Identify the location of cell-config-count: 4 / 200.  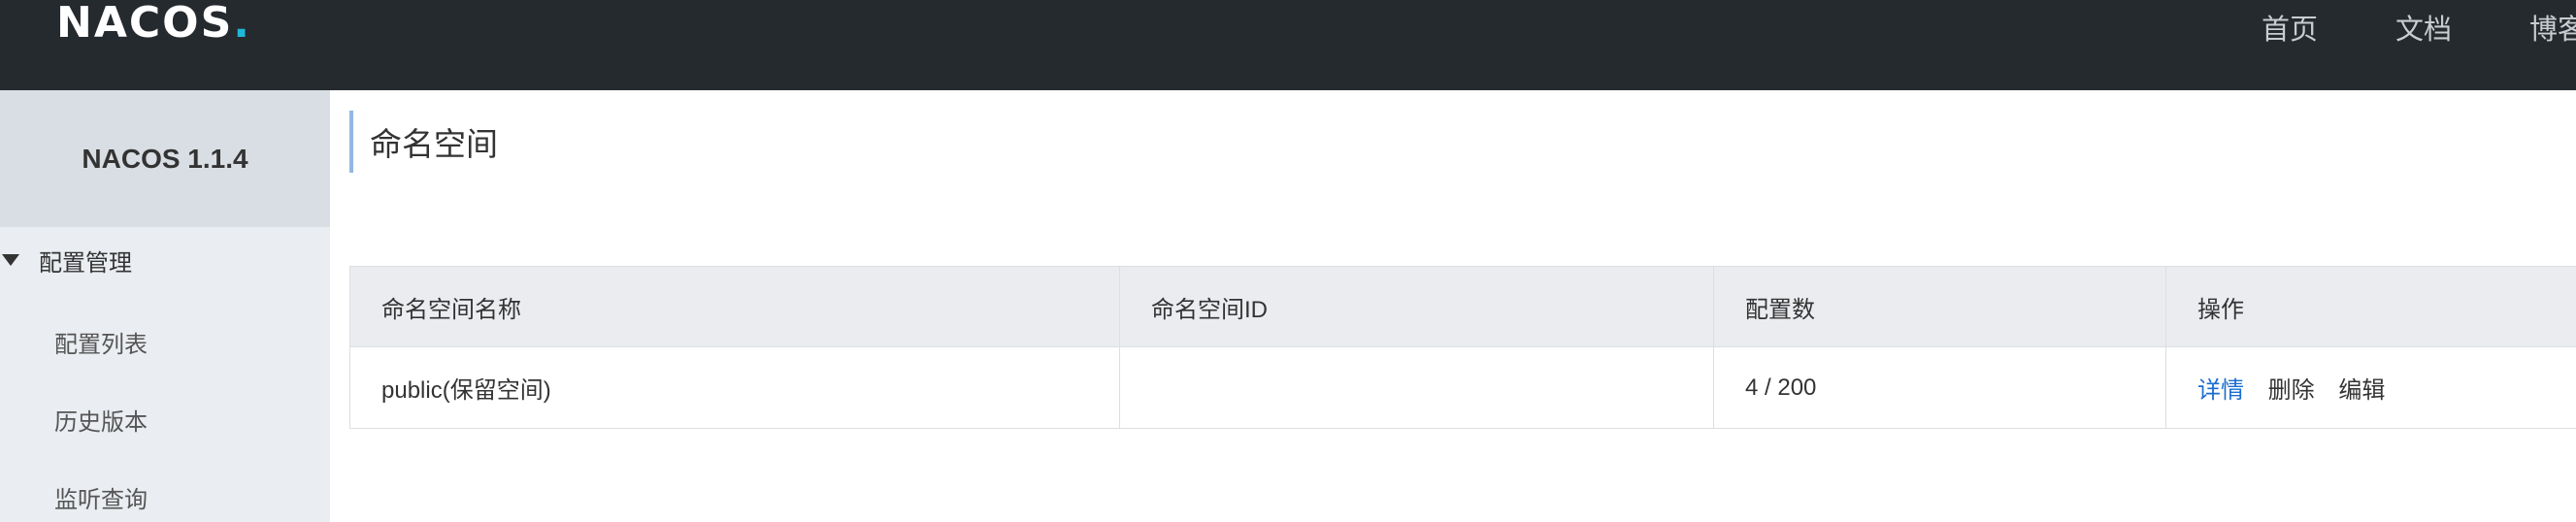
(1939, 388).